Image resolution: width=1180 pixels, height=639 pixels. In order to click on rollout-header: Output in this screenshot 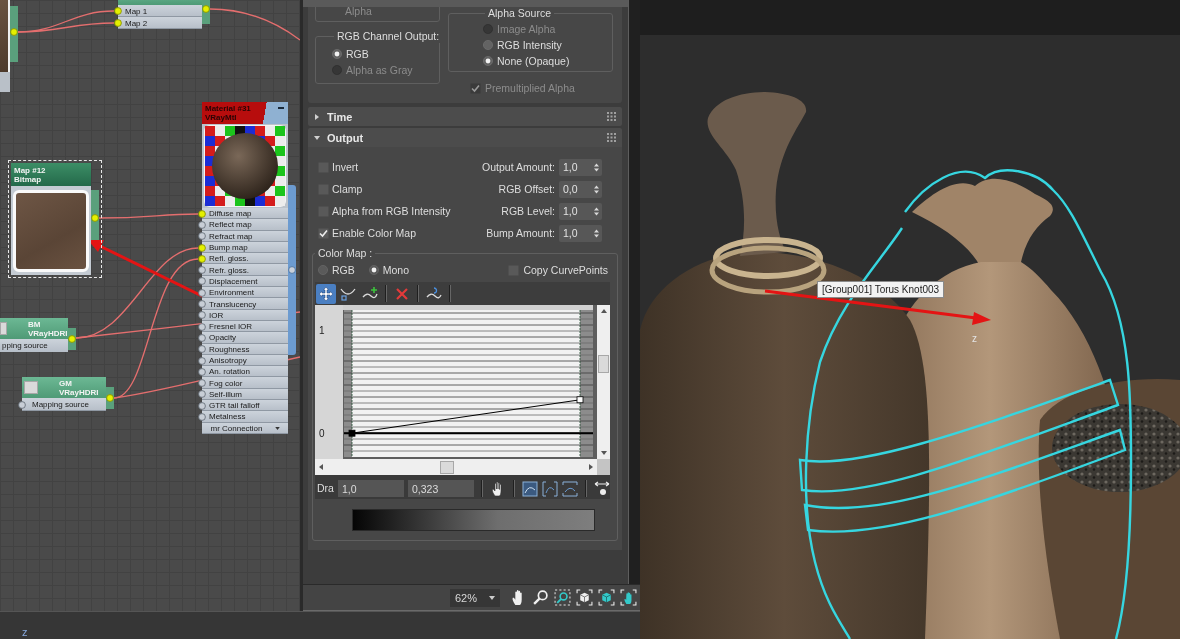, I will do `click(465, 137)`.